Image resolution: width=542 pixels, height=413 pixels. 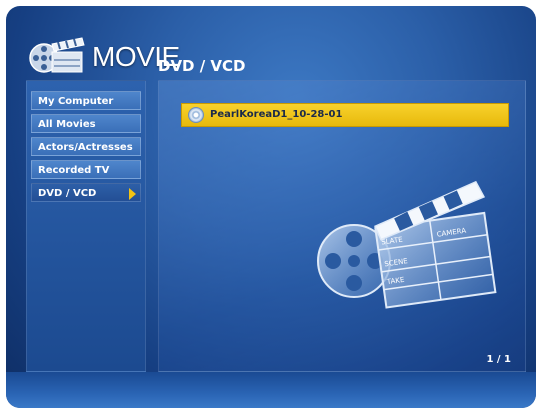 What do you see at coordinates (67, 124) in the screenshot?
I see `sidebar-item-label: All Movies` at bounding box center [67, 124].